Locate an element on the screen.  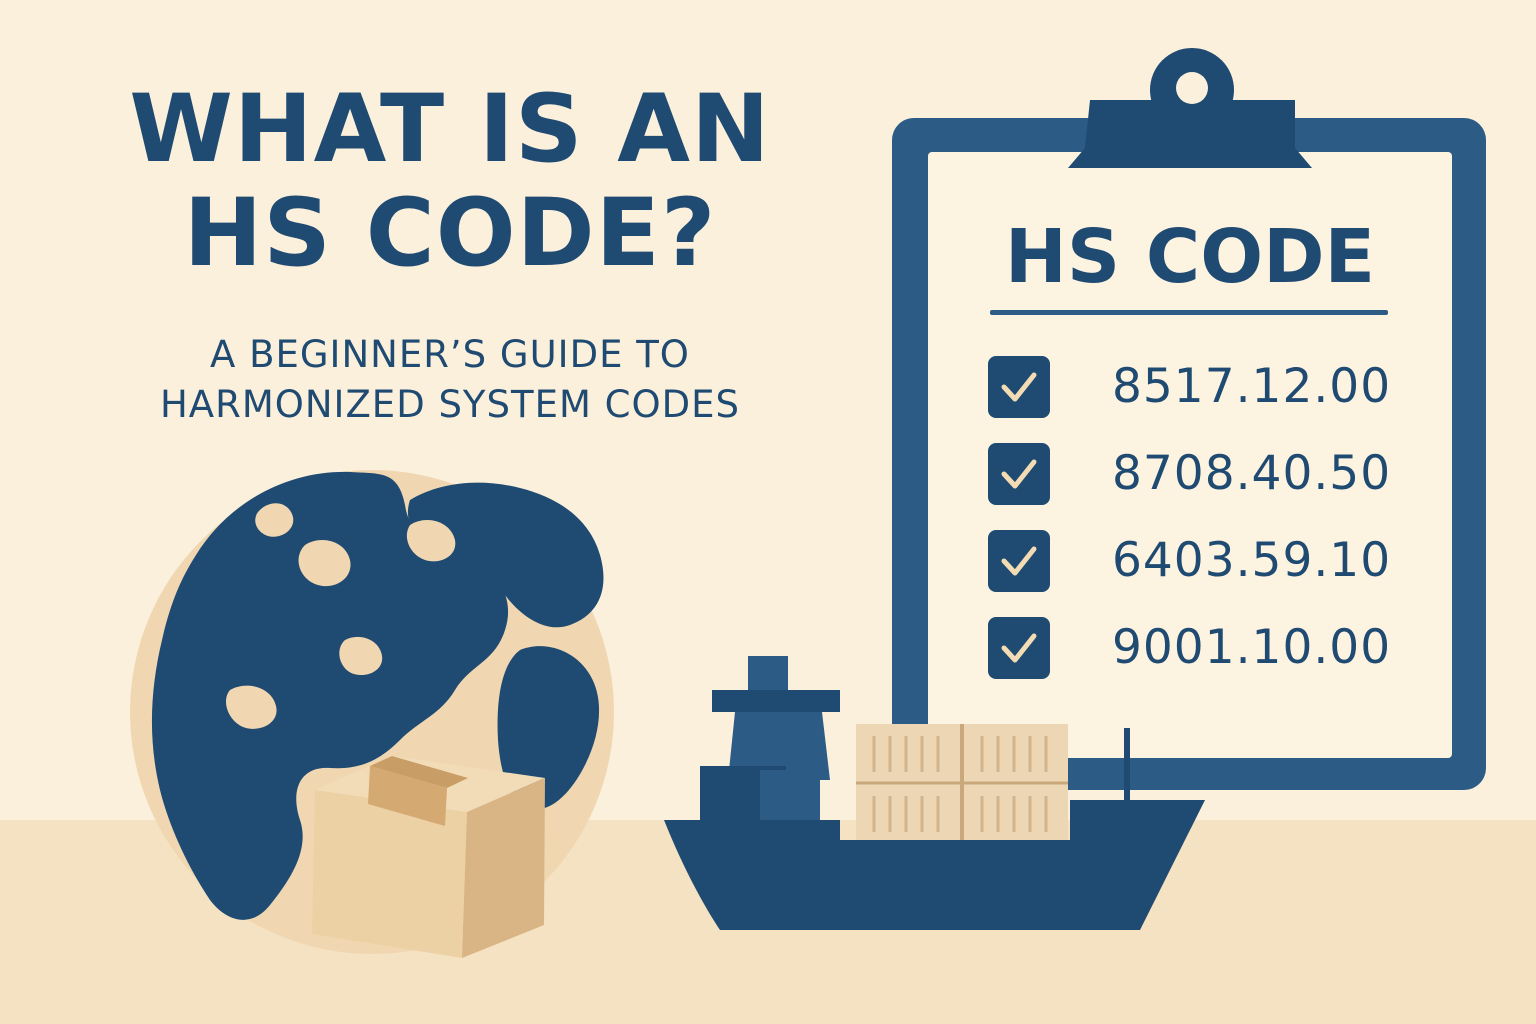
list-item: 8517.12.00 is located at coordinates (1198, 399).